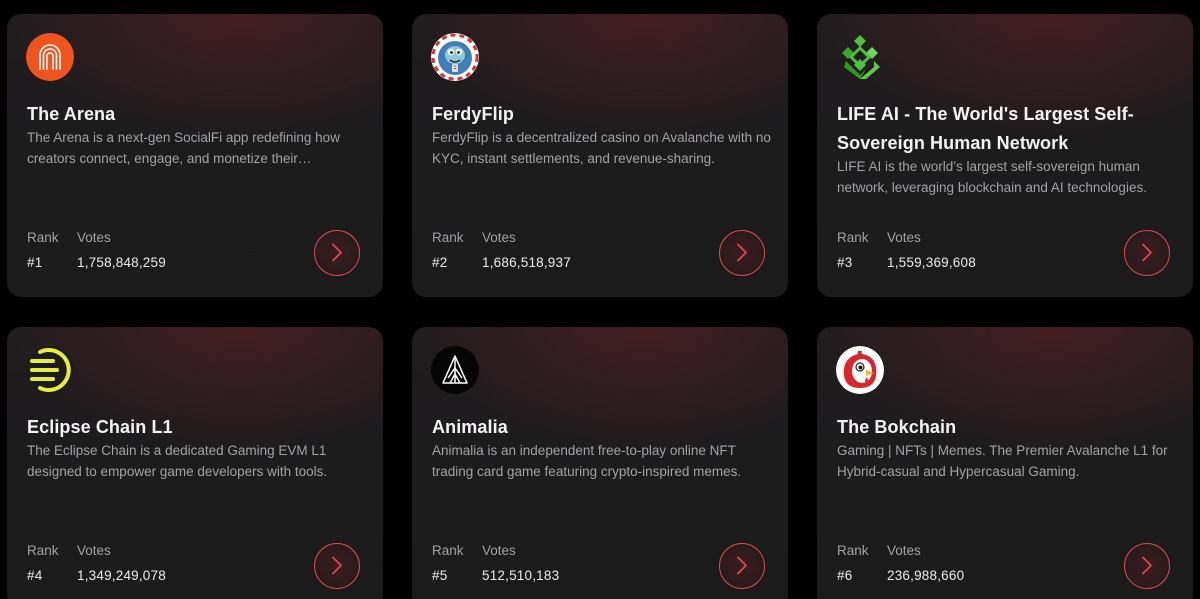  Describe the element at coordinates (897, 427) in the screenshot. I see `project-title: The Bokchain` at that location.